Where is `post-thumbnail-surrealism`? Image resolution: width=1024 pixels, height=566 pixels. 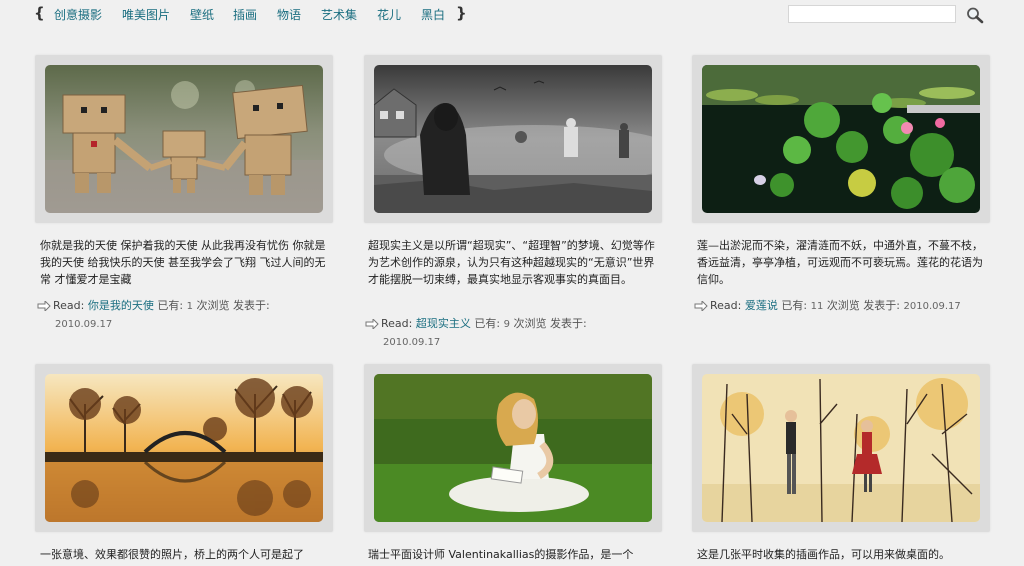
post-thumbnail-surrealism is located at coordinates (513, 139).